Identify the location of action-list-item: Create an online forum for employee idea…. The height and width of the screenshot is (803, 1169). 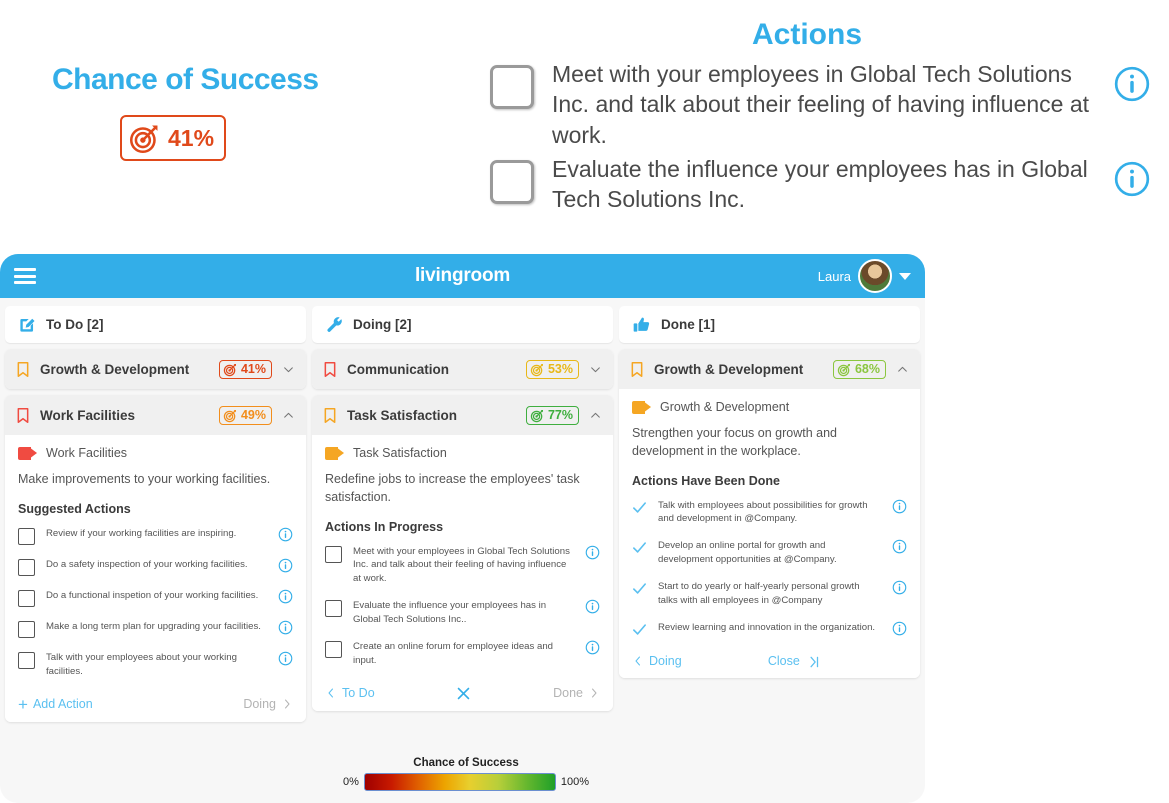
(462, 654).